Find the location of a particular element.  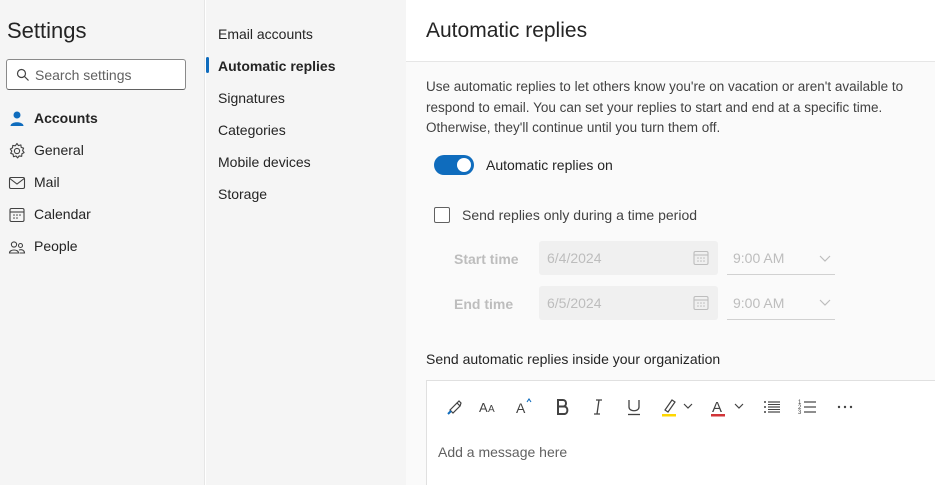

page-title: Automatic replies is located at coordinates (507, 30).